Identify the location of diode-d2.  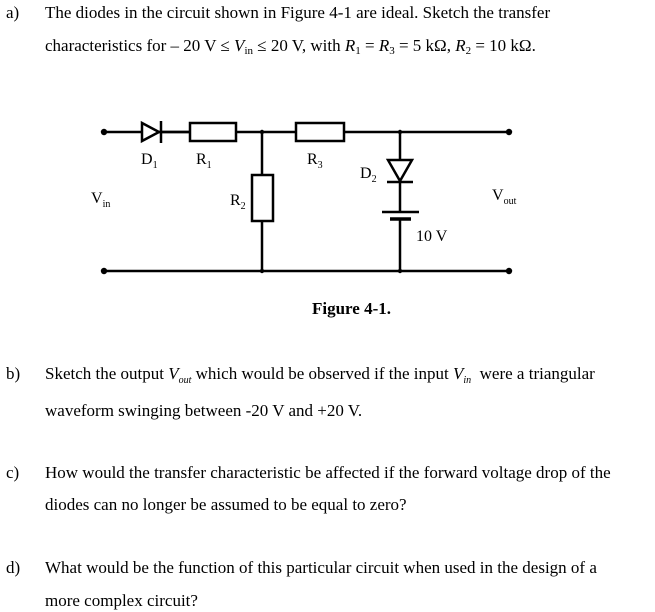
(400, 171).